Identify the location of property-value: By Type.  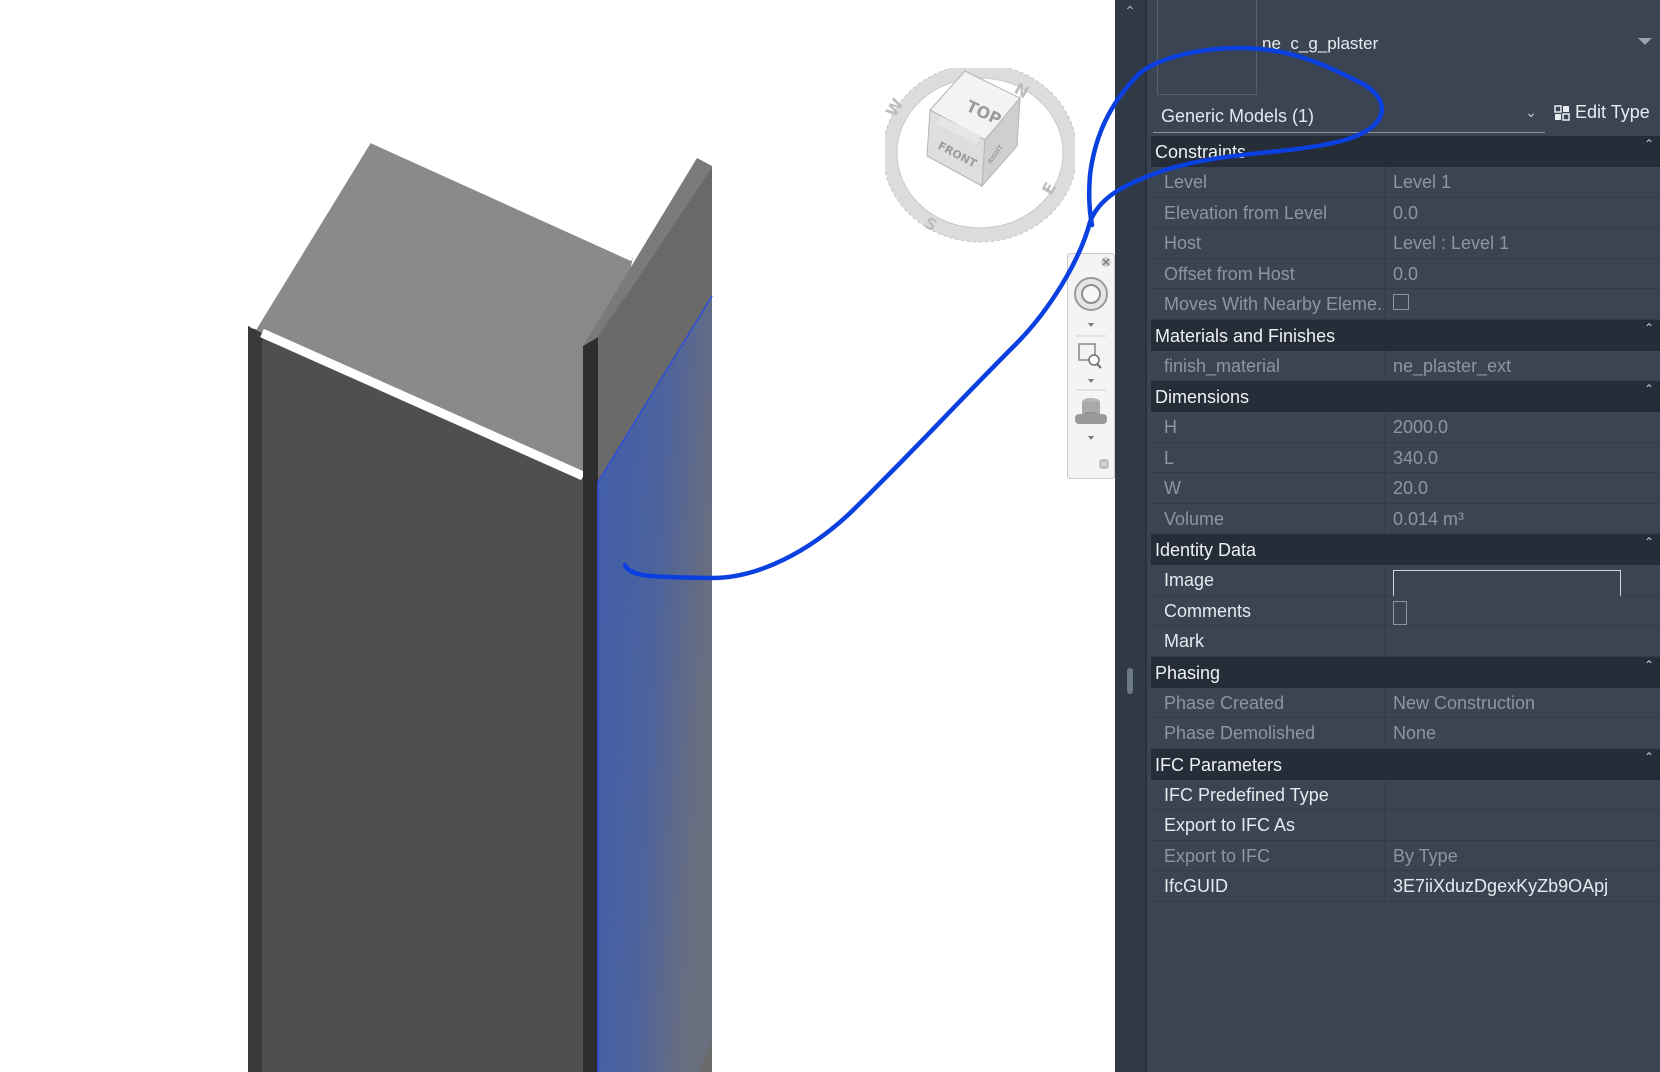
(1425, 855).